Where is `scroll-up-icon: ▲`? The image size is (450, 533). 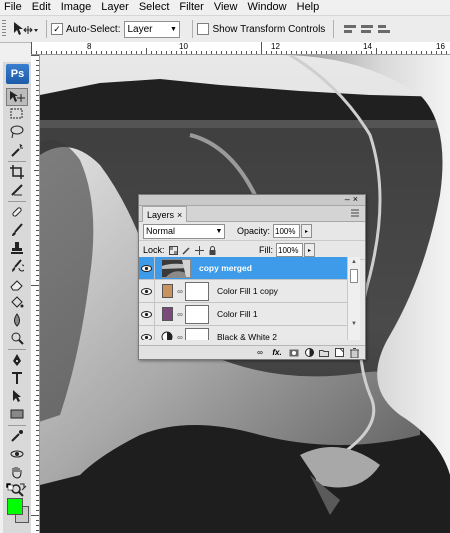 scroll-up-icon: ▲ is located at coordinates (354, 262).